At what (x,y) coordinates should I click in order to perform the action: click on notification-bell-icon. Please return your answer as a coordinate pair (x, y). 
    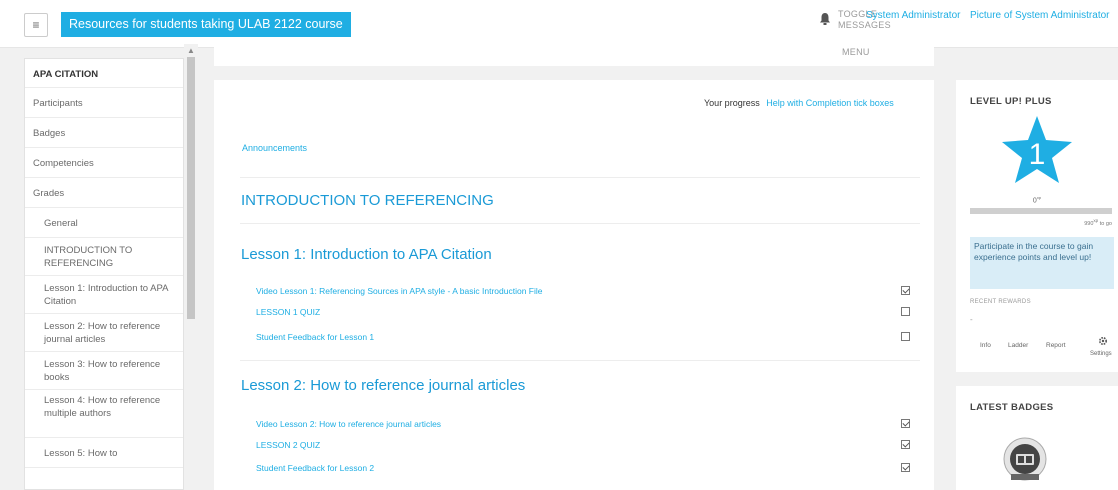
    Looking at the image, I should click on (825, 19).